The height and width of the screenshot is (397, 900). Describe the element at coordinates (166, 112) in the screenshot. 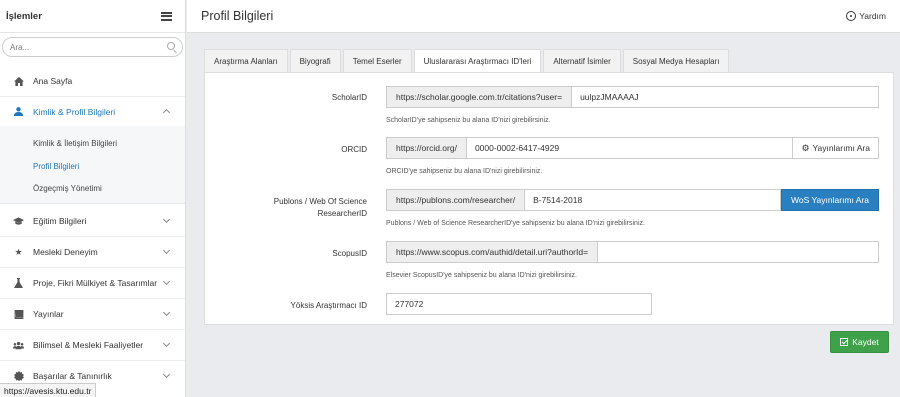

I see `chevron-up-icon` at that location.